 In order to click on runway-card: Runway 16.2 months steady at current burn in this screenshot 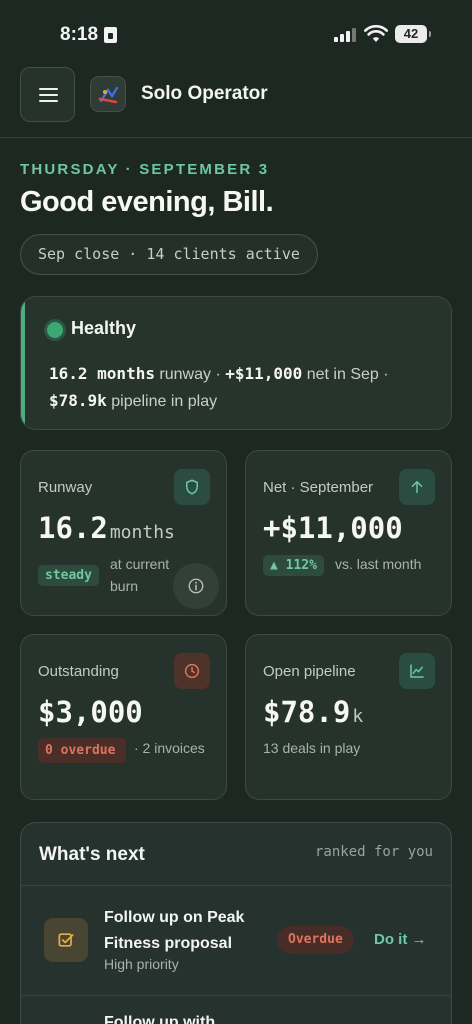, I will do `click(123, 533)`.